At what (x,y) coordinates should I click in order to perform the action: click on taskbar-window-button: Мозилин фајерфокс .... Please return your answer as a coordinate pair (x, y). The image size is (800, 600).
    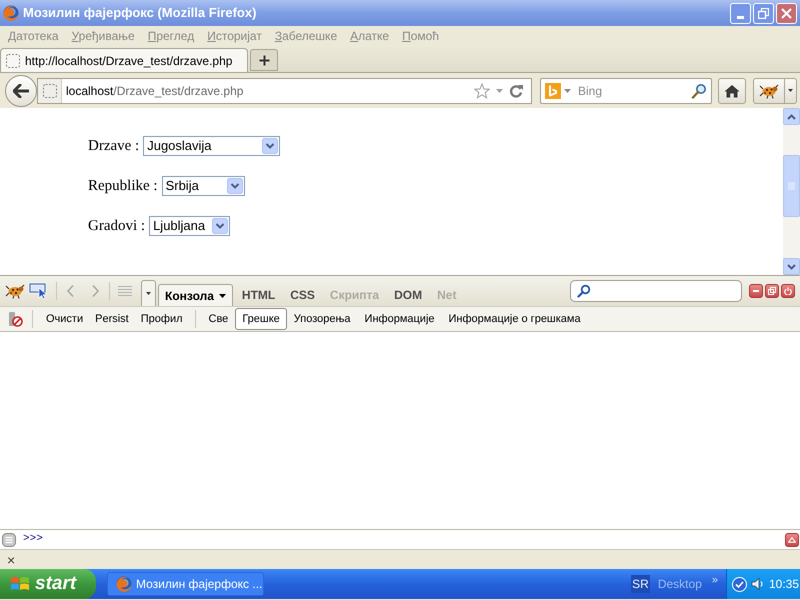
    Looking at the image, I should click on (185, 584).